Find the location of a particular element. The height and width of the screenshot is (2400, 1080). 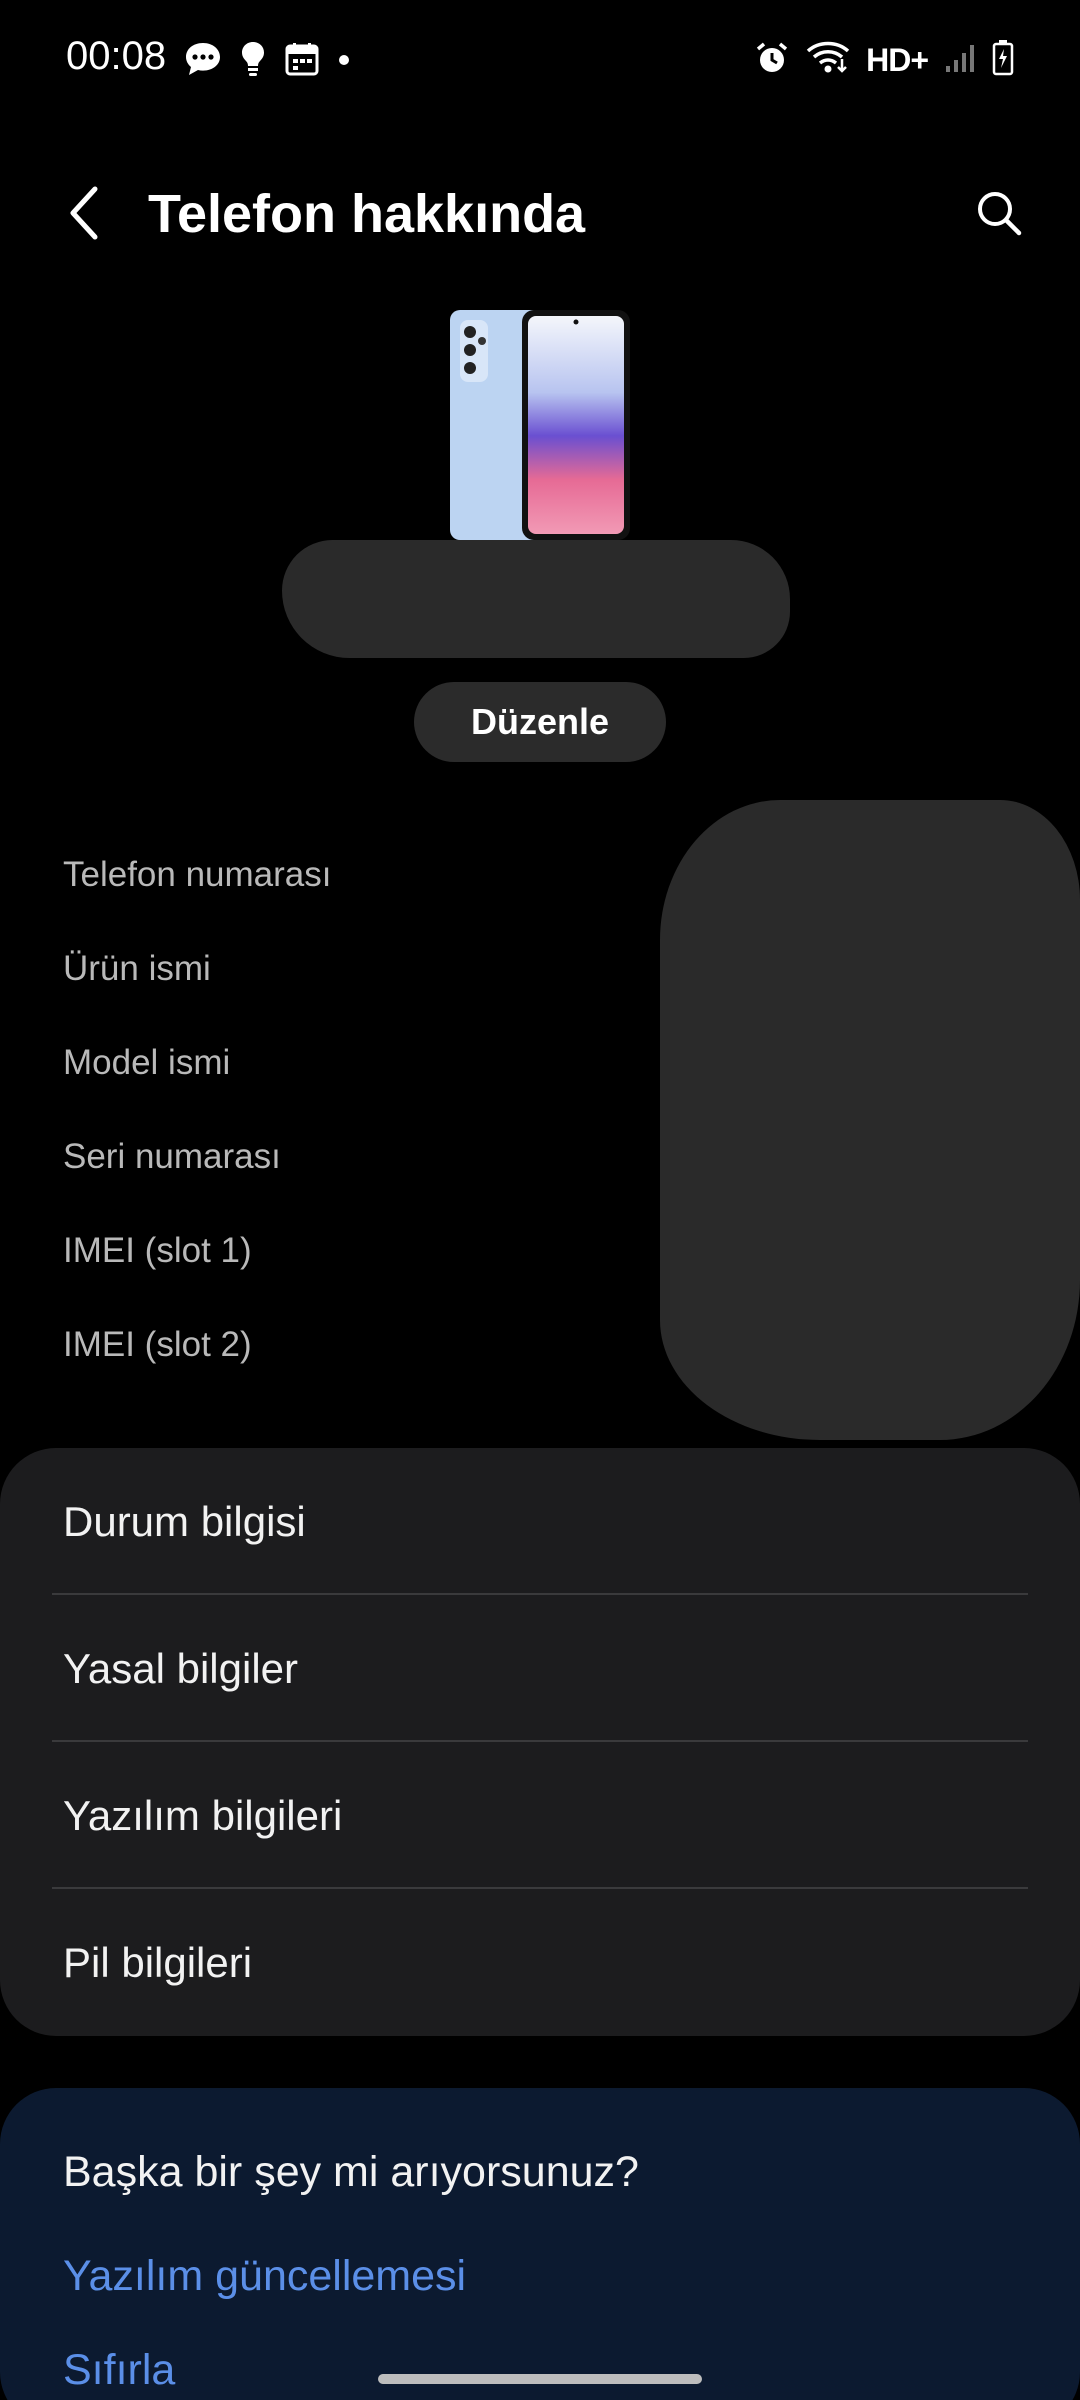

info-row-product-name: Ürün ismi is located at coordinates (137, 968).